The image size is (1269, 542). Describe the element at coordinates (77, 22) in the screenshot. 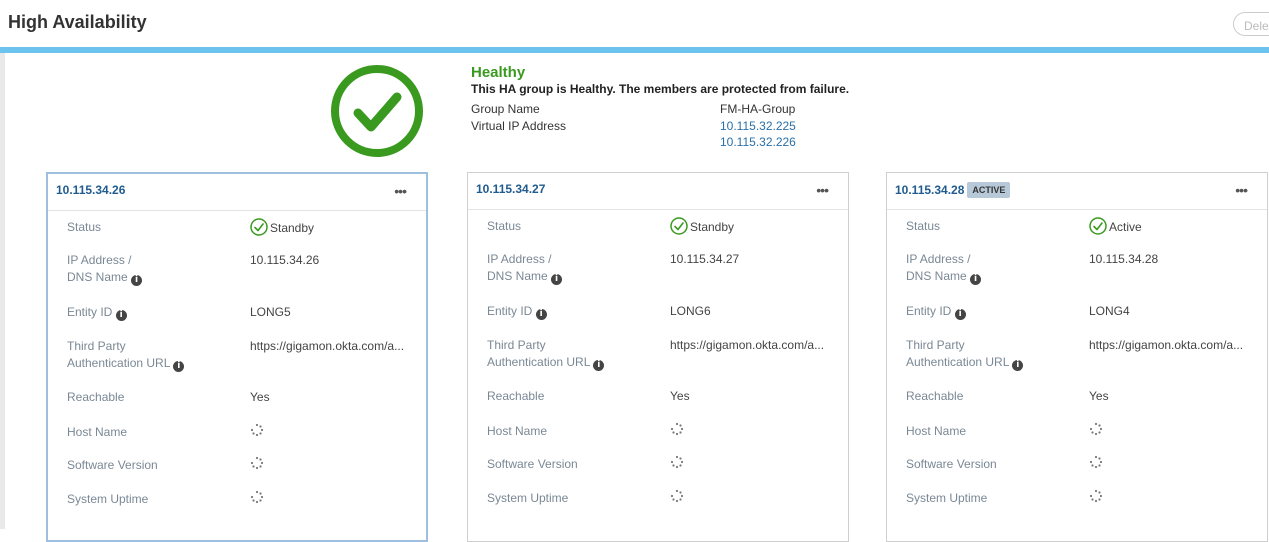

I see `page-title: High Availability` at that location.